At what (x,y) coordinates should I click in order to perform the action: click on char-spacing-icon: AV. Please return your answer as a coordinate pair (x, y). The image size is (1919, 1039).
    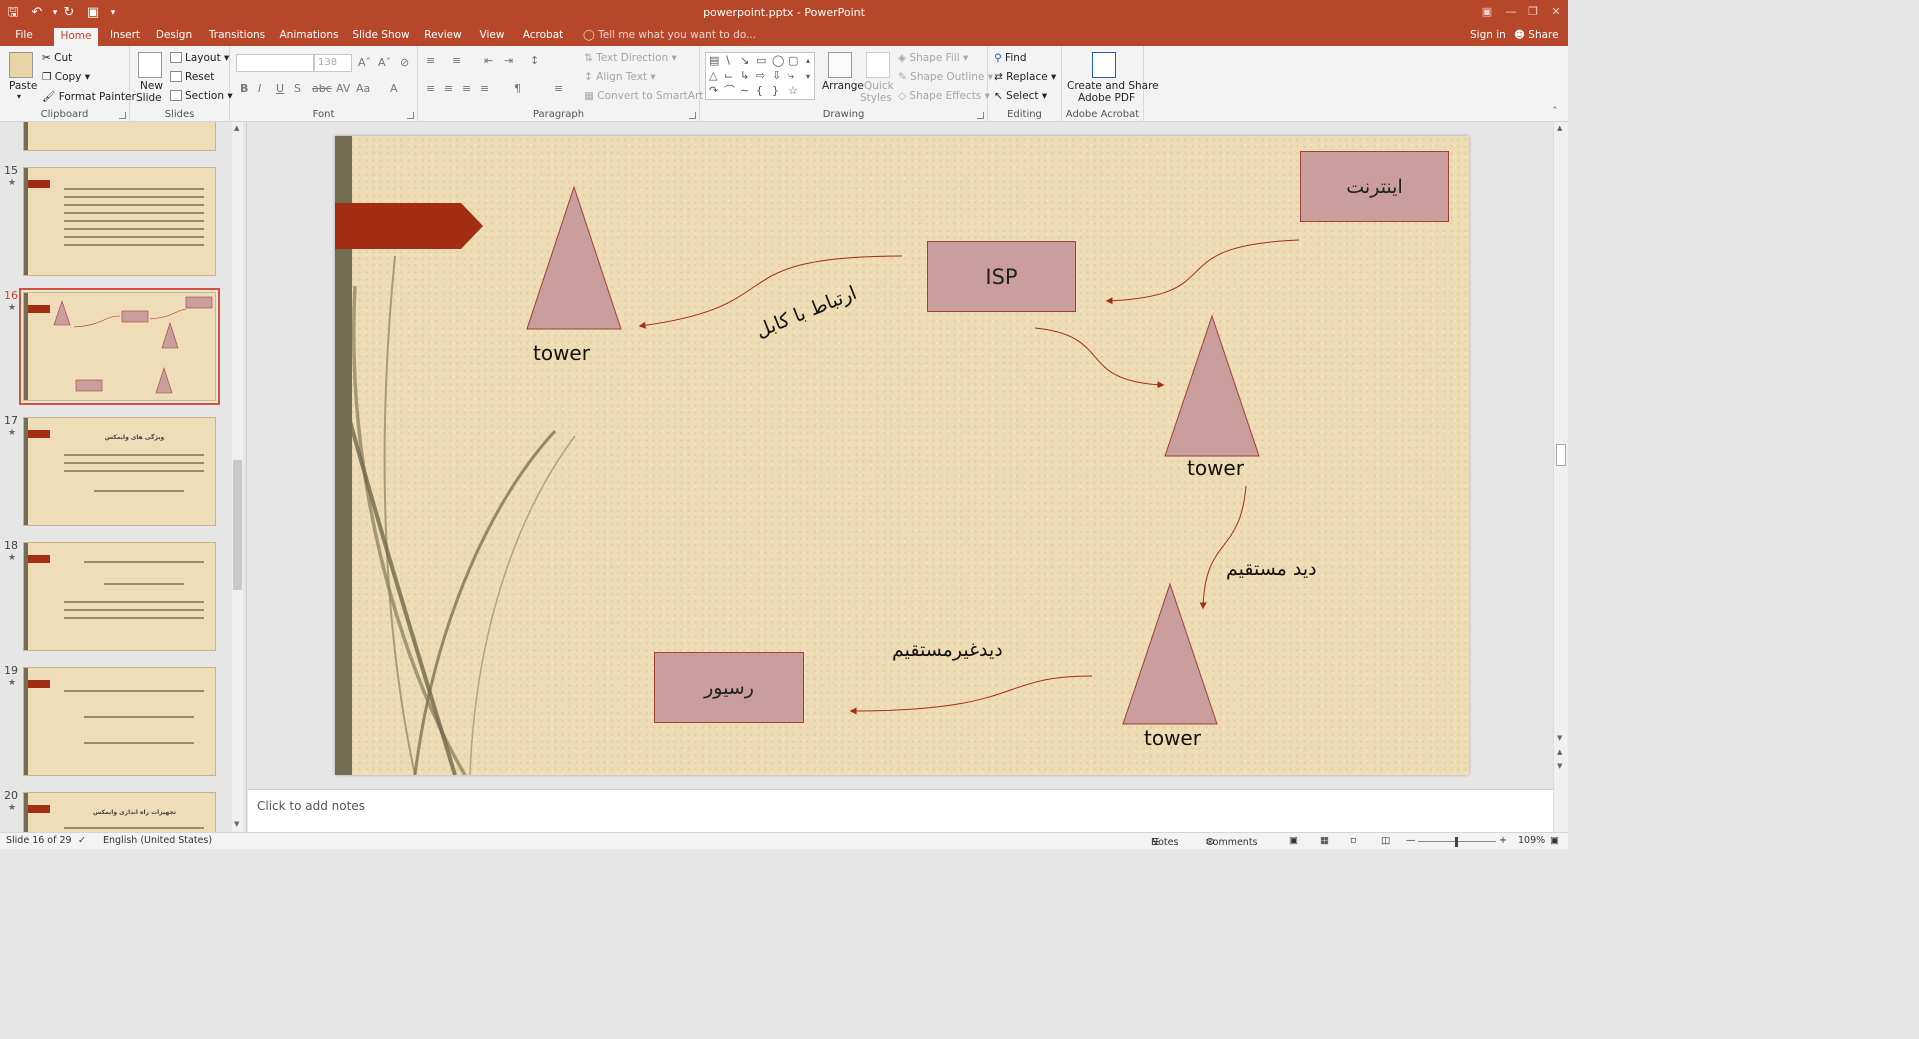
    Looking at the image, I should click on (343, 88).